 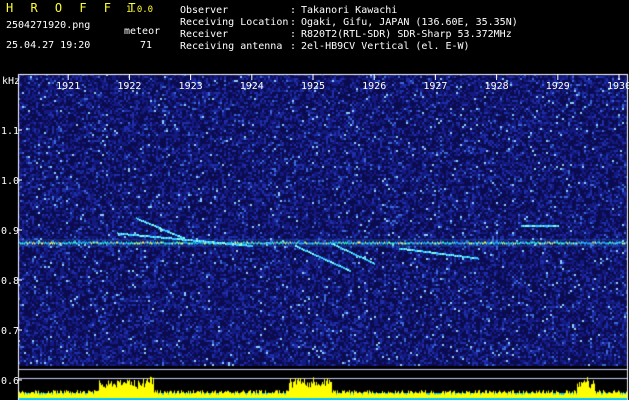 I want to click on x-tick-label: 1922, so click(x=129, y=86).